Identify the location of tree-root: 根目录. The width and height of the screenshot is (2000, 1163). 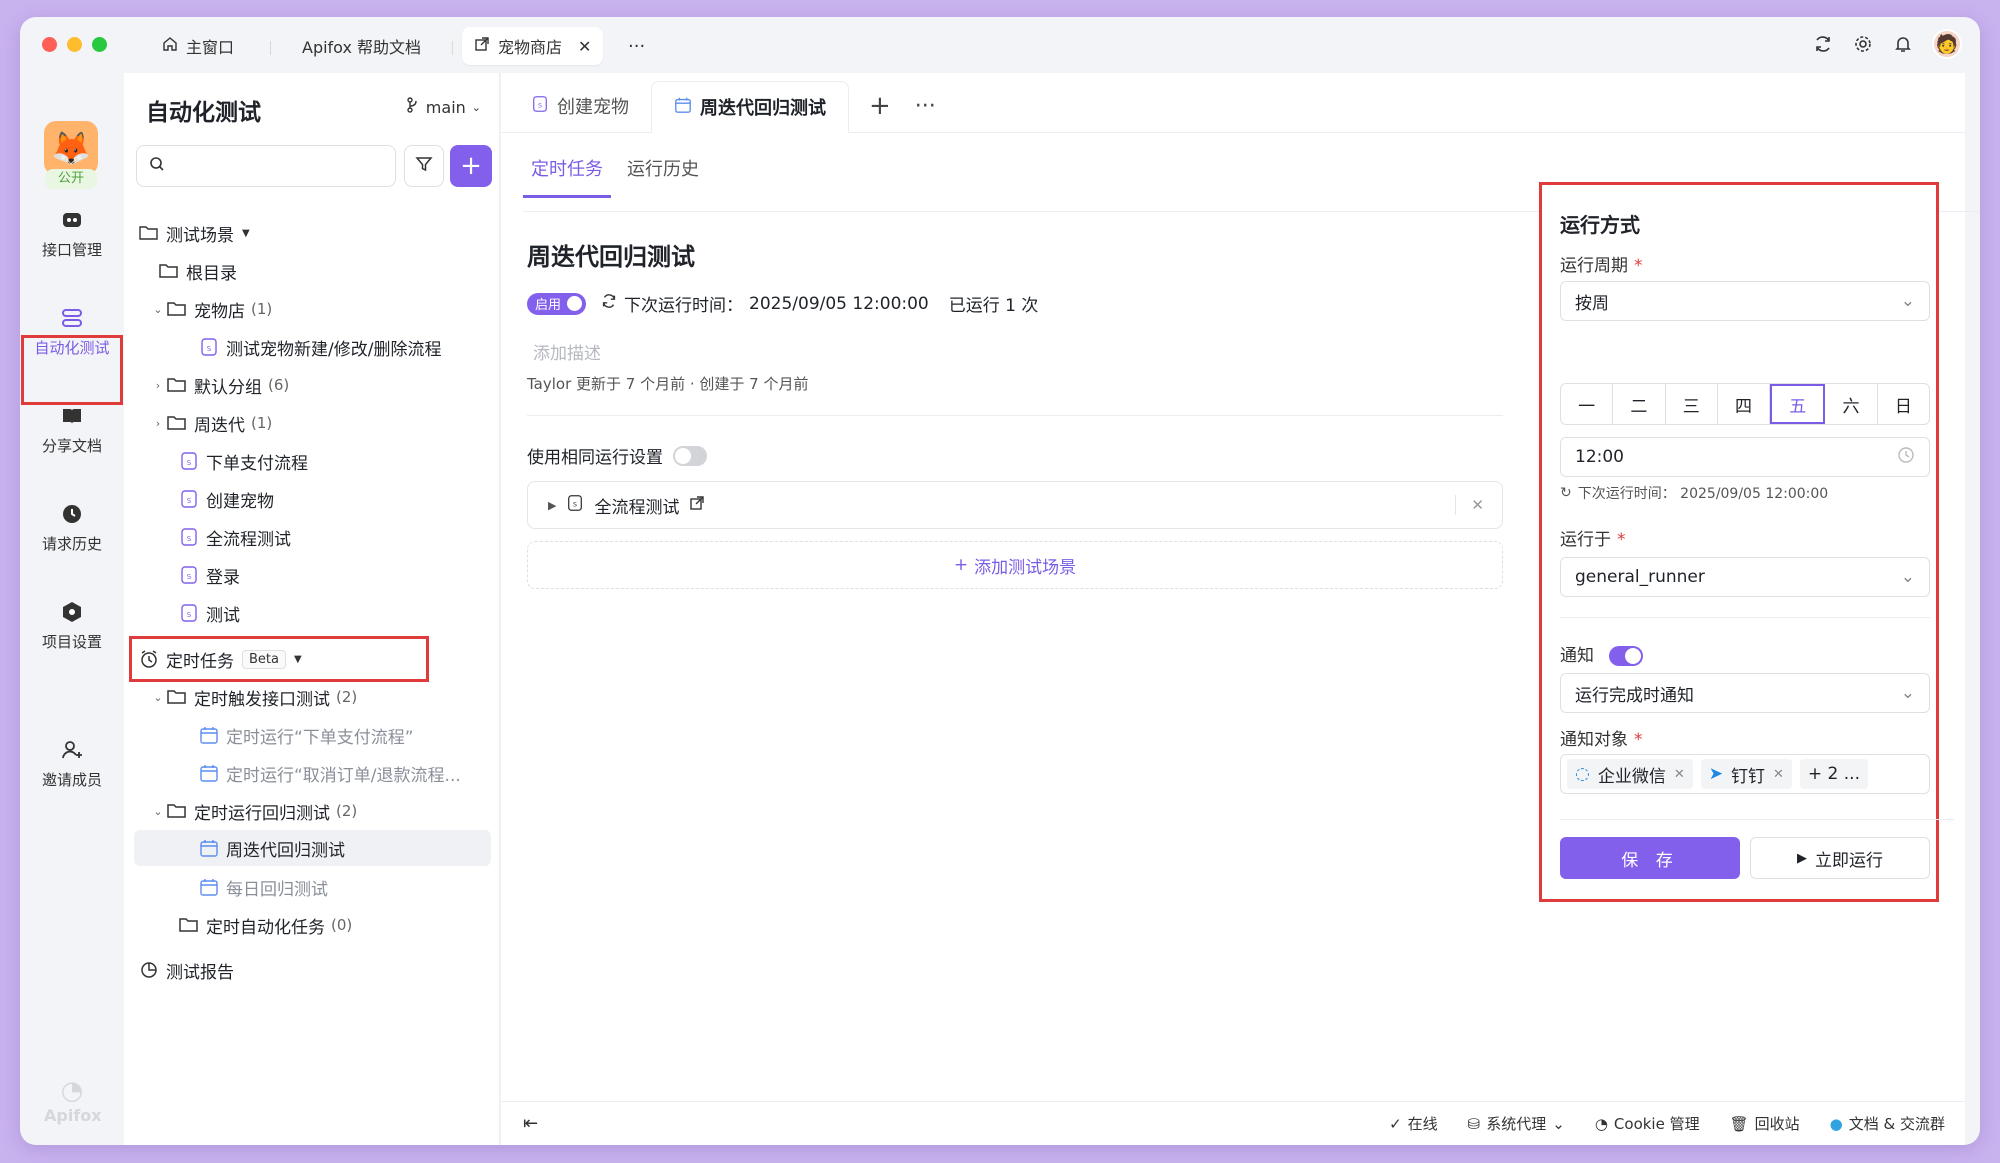
(311, 271).